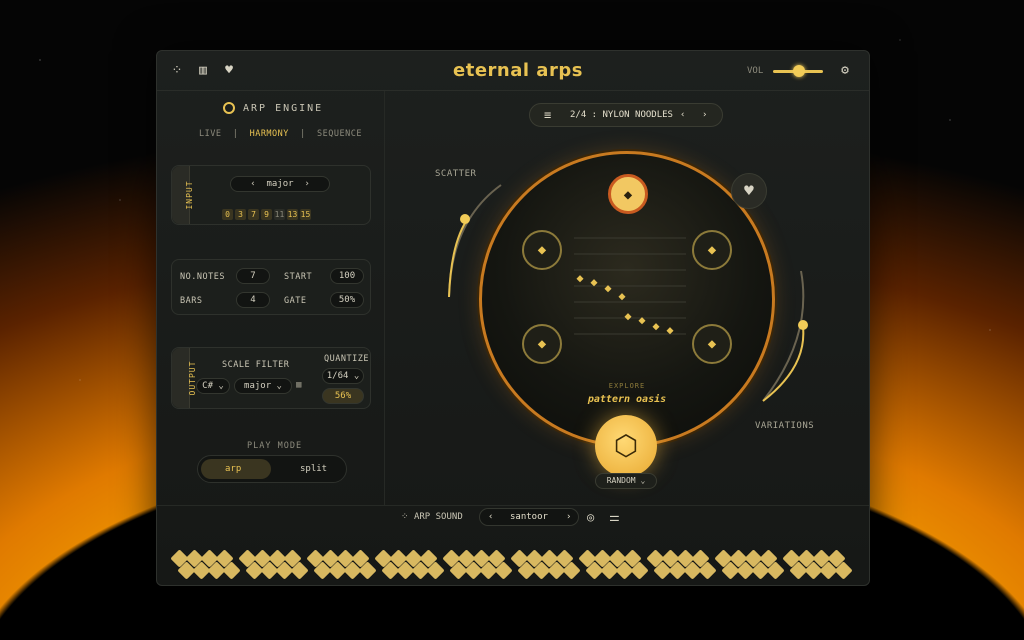  I want to click on preset-browser: ≡ 2/4 : NYLON NOODLES ‹ ›, so click(626, 115).